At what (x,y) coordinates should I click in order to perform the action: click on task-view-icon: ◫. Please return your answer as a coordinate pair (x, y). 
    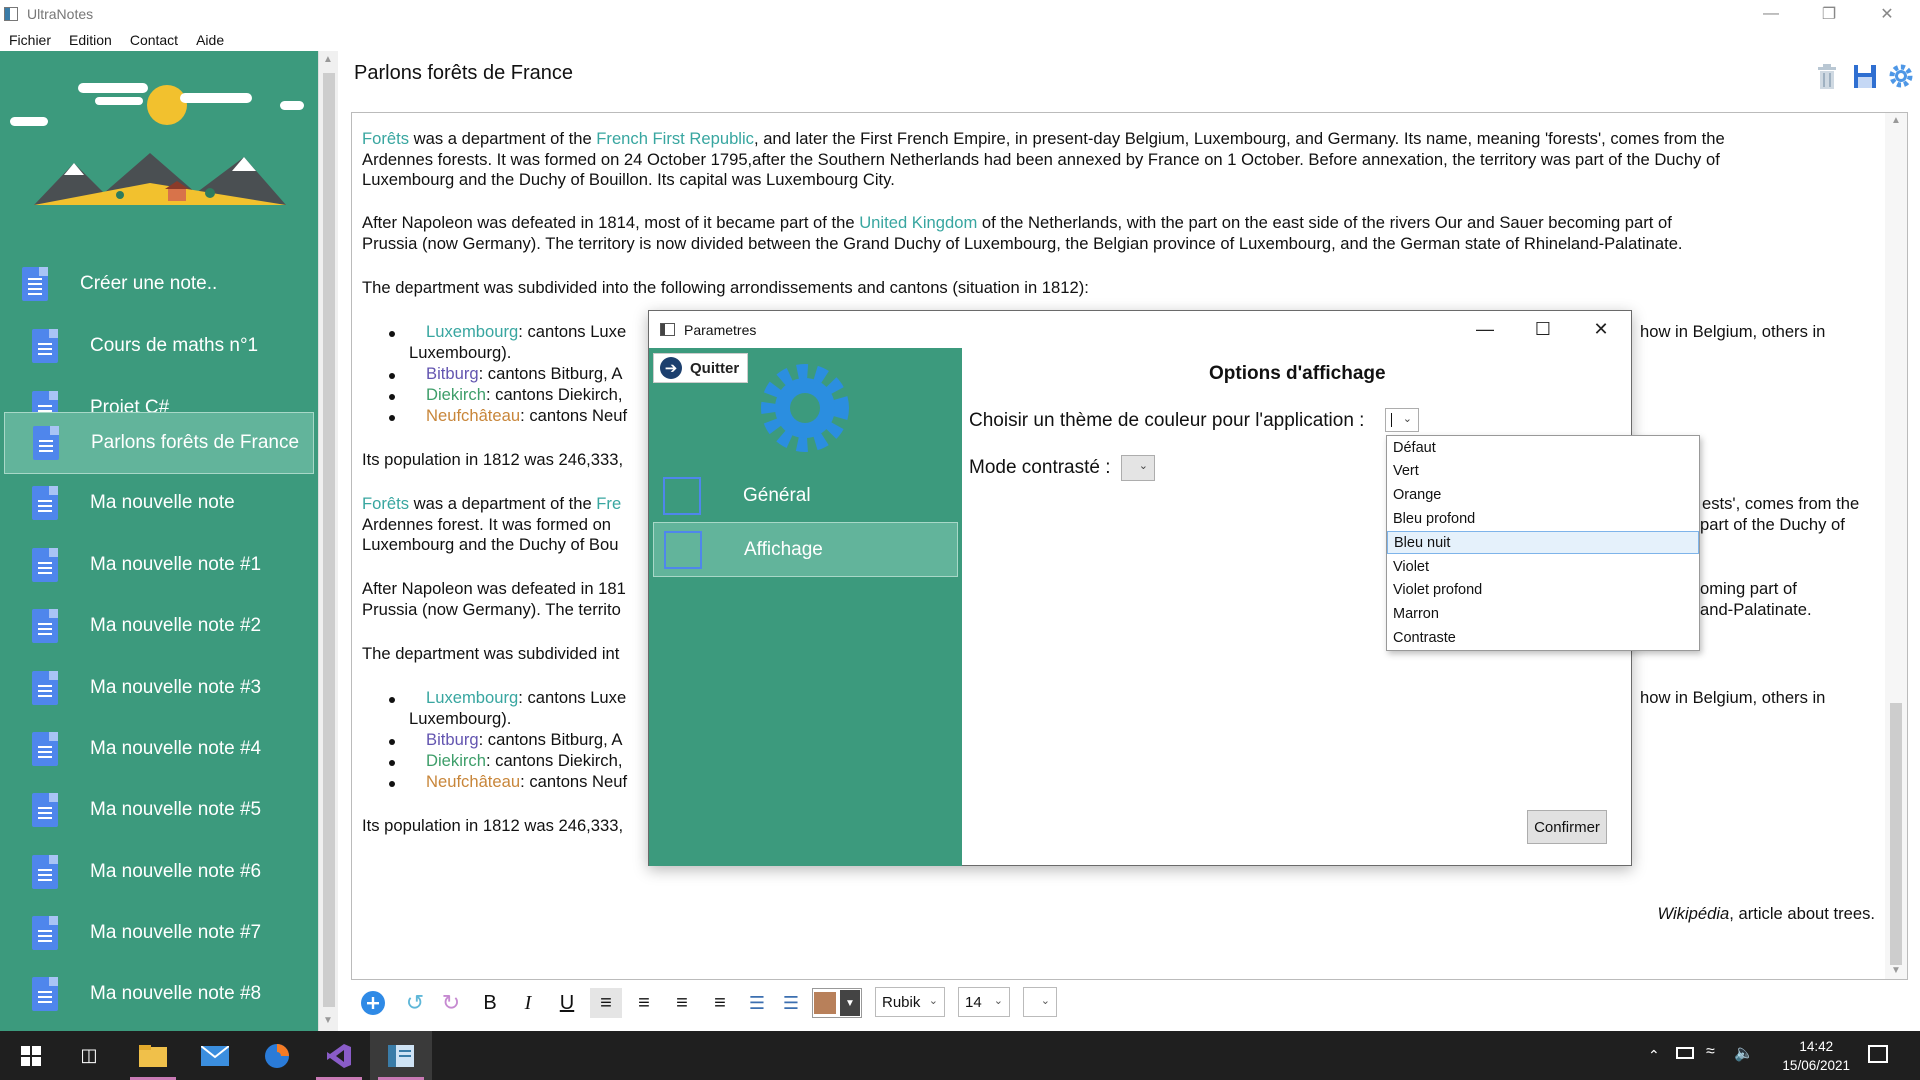
    Looking at the image, I should click on (89, 1055).